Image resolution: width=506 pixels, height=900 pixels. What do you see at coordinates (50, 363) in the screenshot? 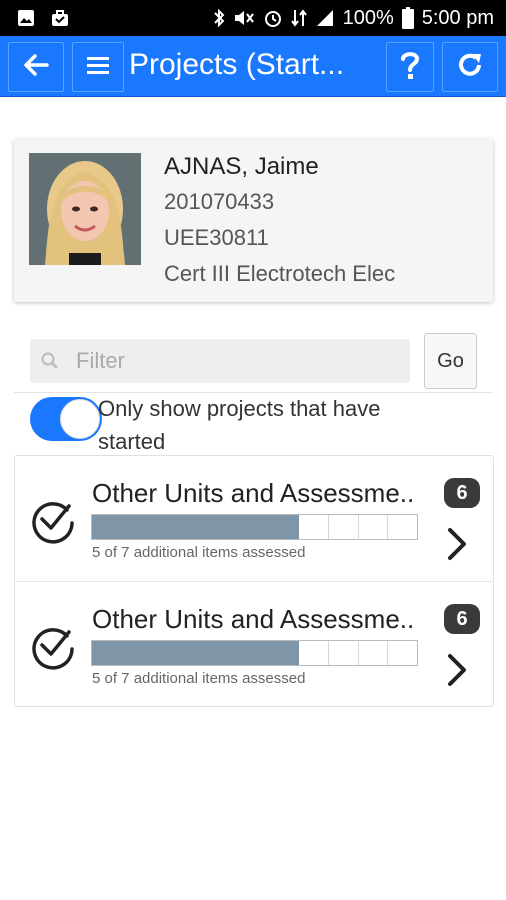
I see `search-icon` at bounding box center [50, 363].